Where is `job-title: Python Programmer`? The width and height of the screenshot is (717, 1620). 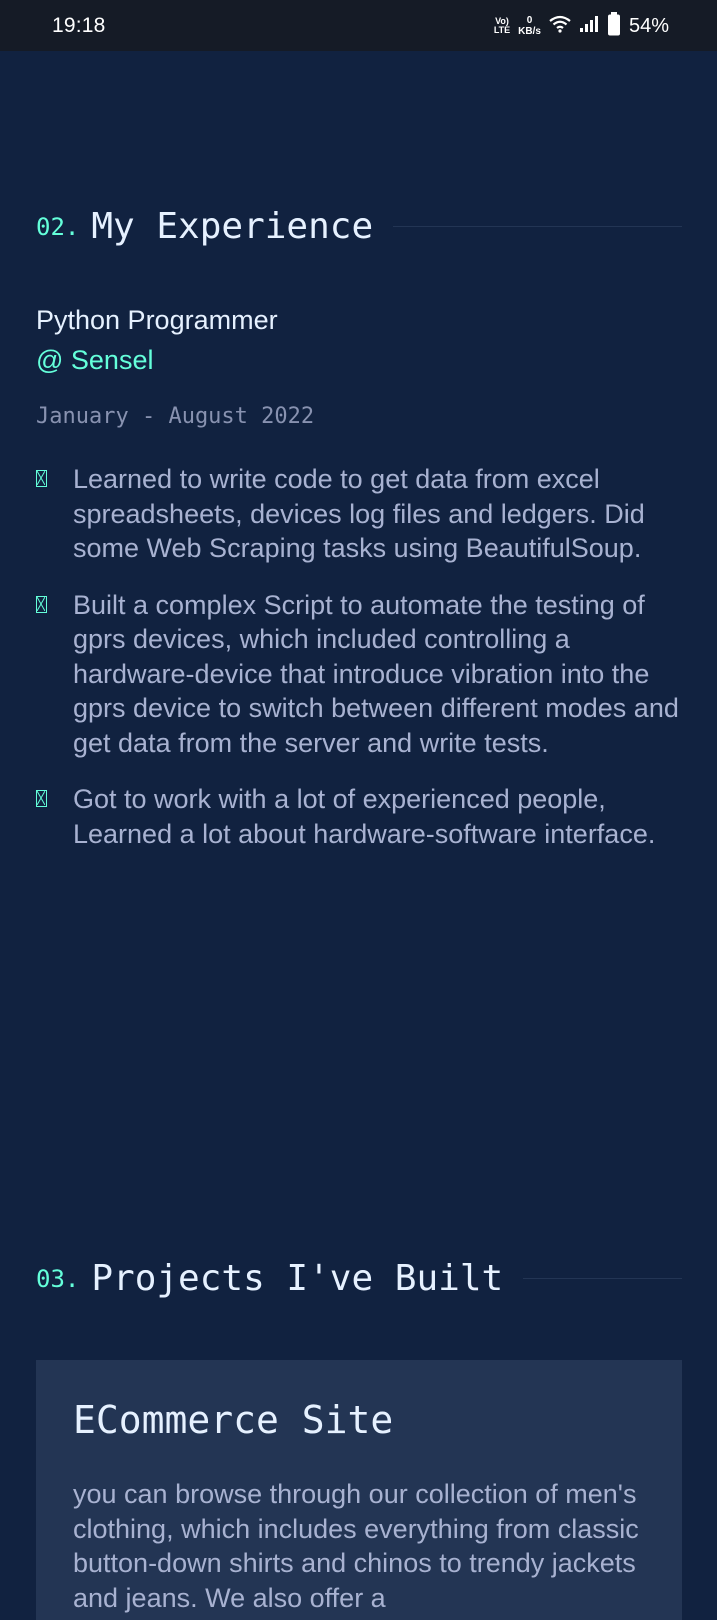 job-title: Python Programmer is located at coordinates (157, 320).